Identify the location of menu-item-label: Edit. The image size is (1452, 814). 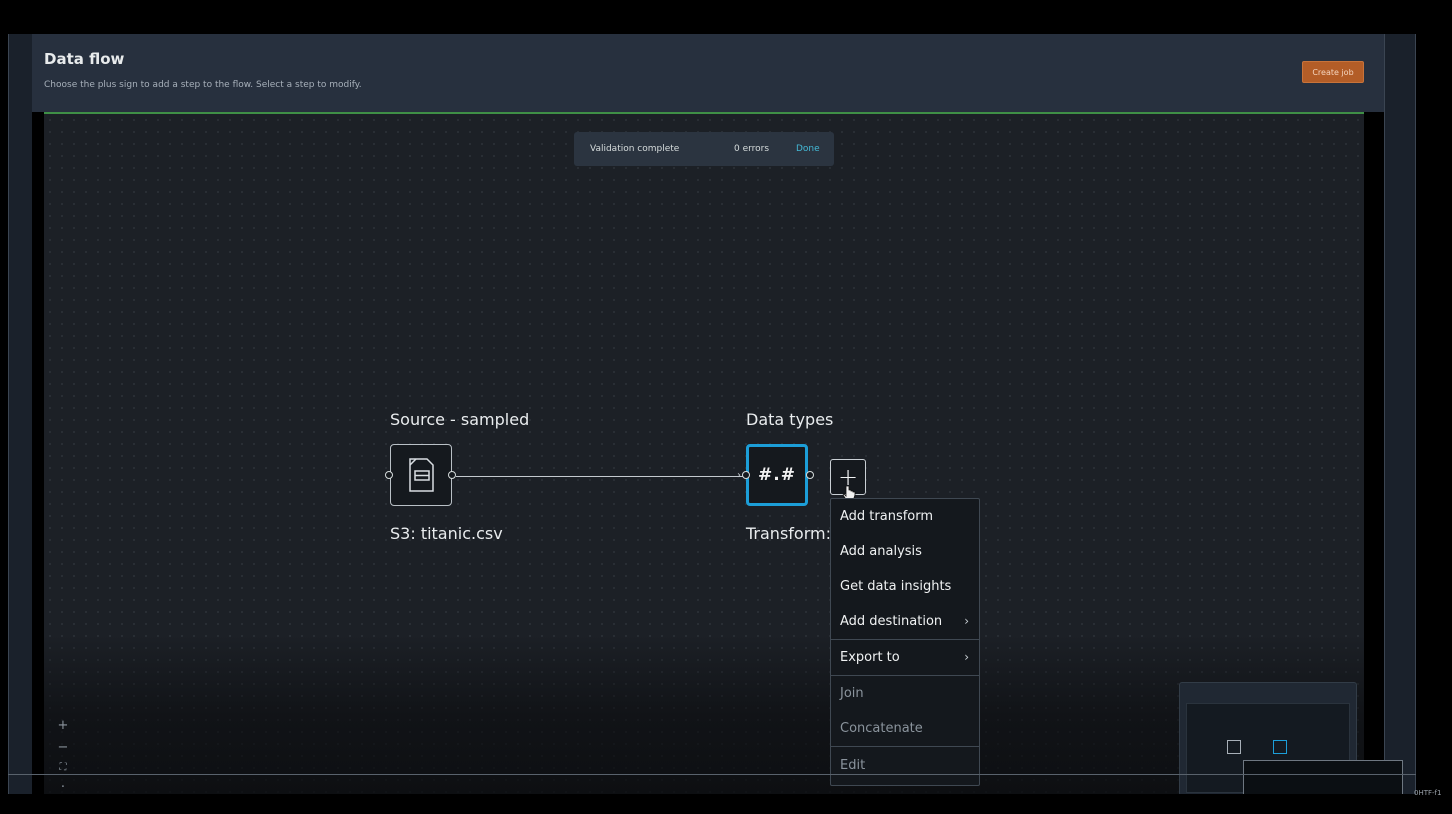
(853, 765).